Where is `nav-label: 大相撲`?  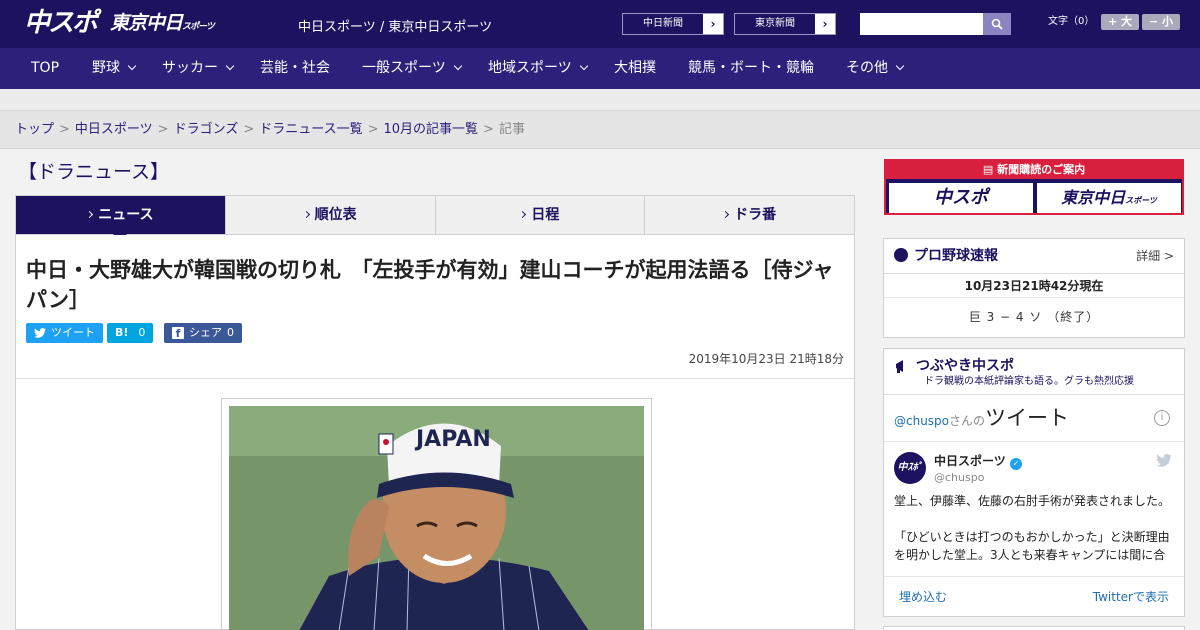
nav-label: 大相撲 is located at coordinates (635, 68).